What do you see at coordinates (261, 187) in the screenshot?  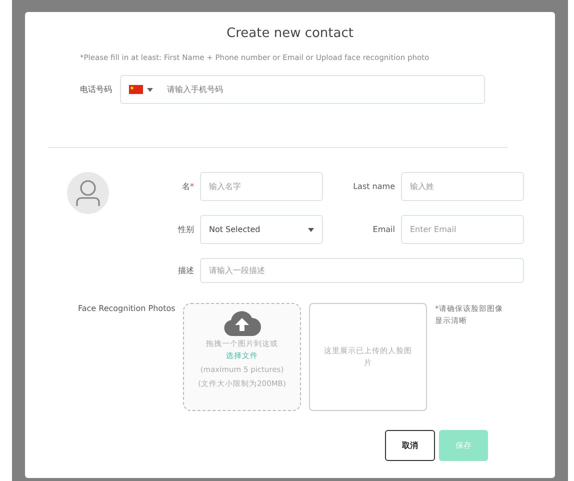 I see `input-field: 输入名字` at bounding box center [261, 187].